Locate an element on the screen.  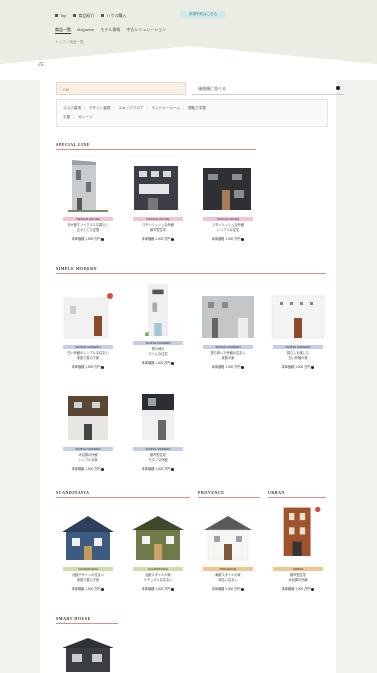
product-tag: PROVENCE is located at coordinates (228, 569).